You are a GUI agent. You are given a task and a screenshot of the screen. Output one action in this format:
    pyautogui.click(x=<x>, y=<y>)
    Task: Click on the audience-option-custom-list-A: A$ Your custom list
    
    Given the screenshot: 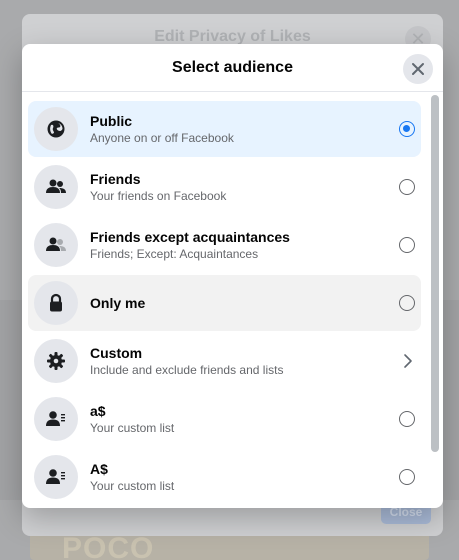 What is the action you would take?
    pyautogui.click(x=224, y=477)
    